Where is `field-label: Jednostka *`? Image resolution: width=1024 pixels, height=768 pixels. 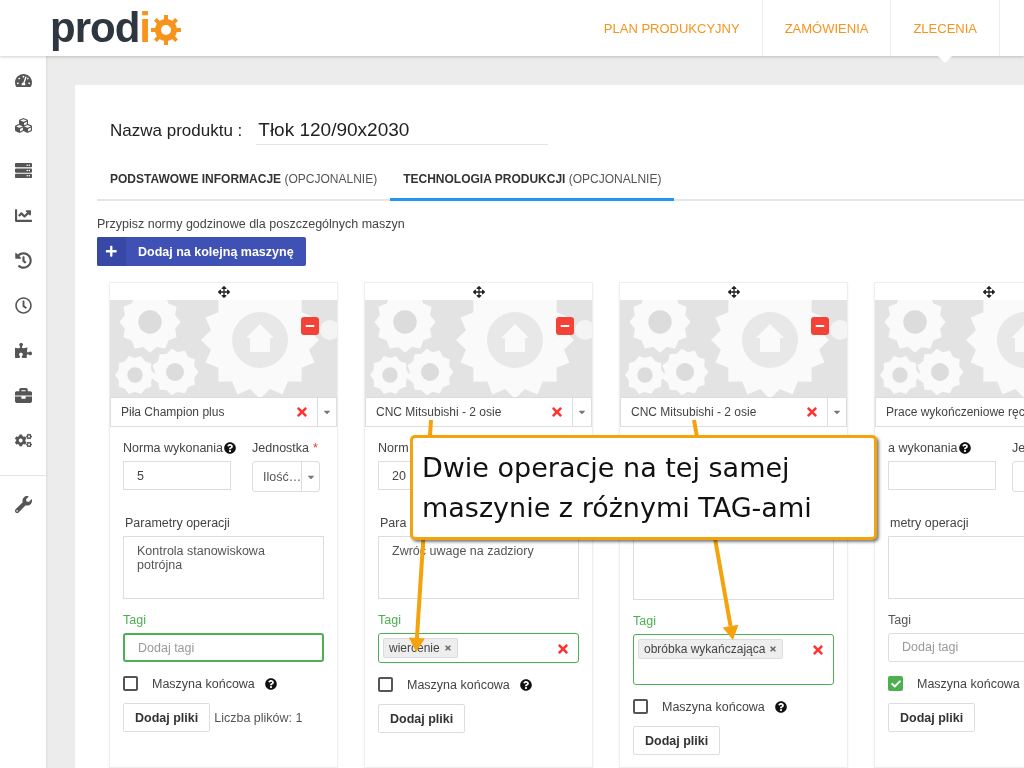 field-label: Jednostka * is located at coordinates (285, 448).